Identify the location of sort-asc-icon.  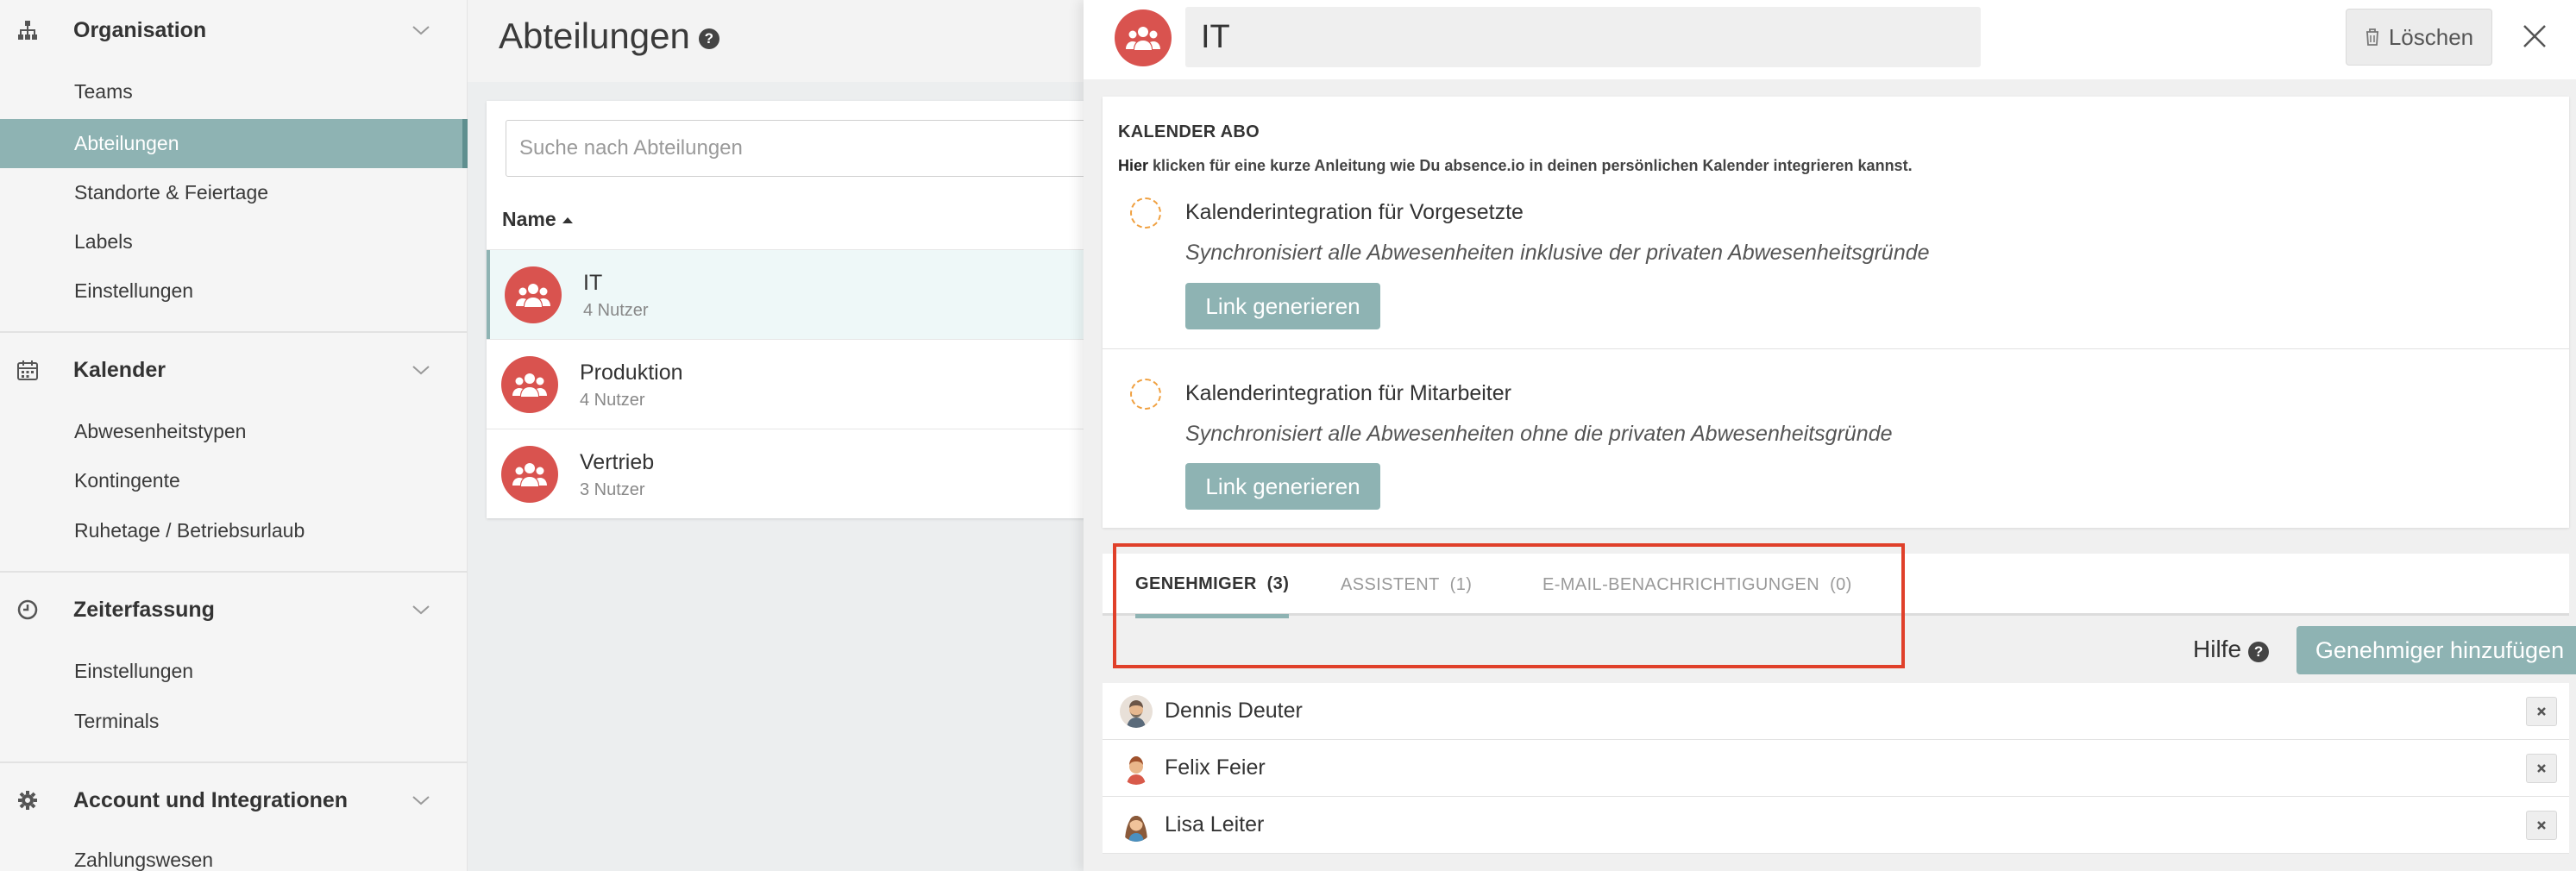
(567, 219).